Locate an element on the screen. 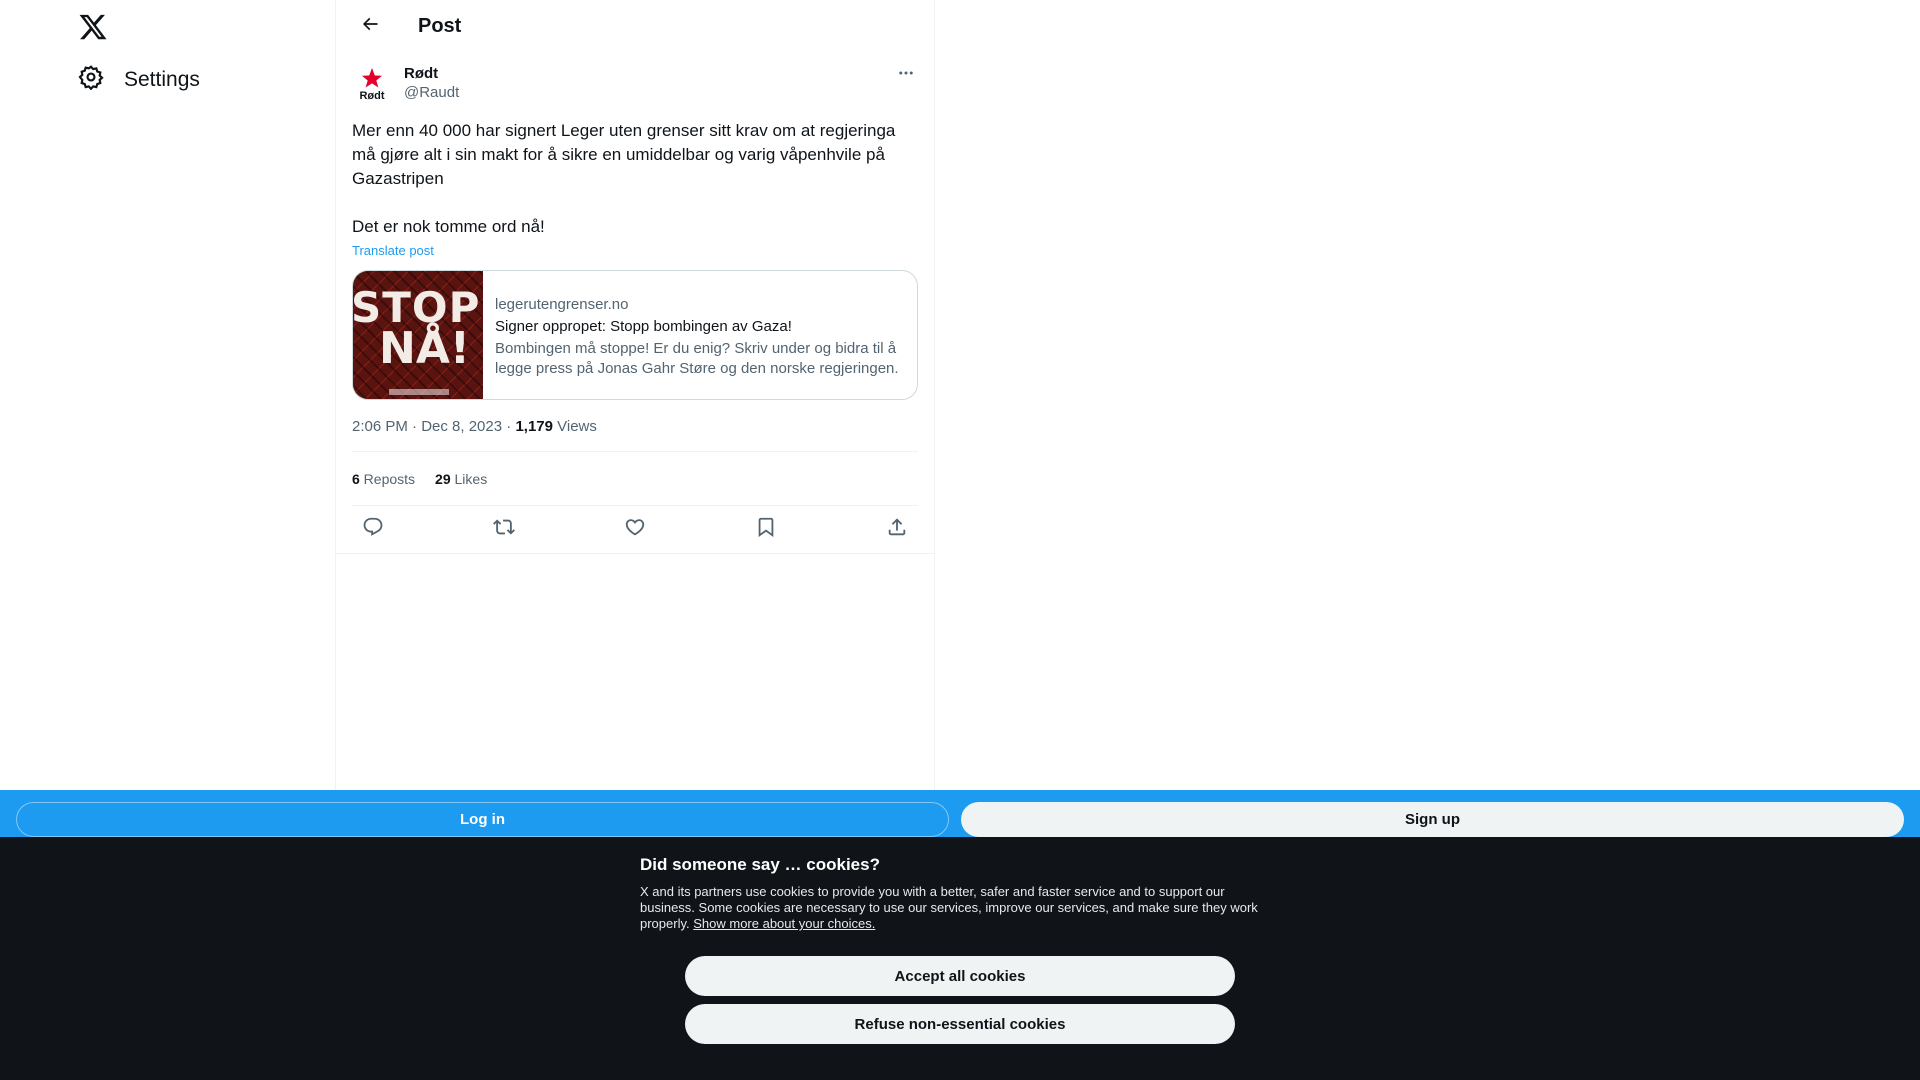  reposts-stat: 6 Reposts is located at coordinates (383, 479).